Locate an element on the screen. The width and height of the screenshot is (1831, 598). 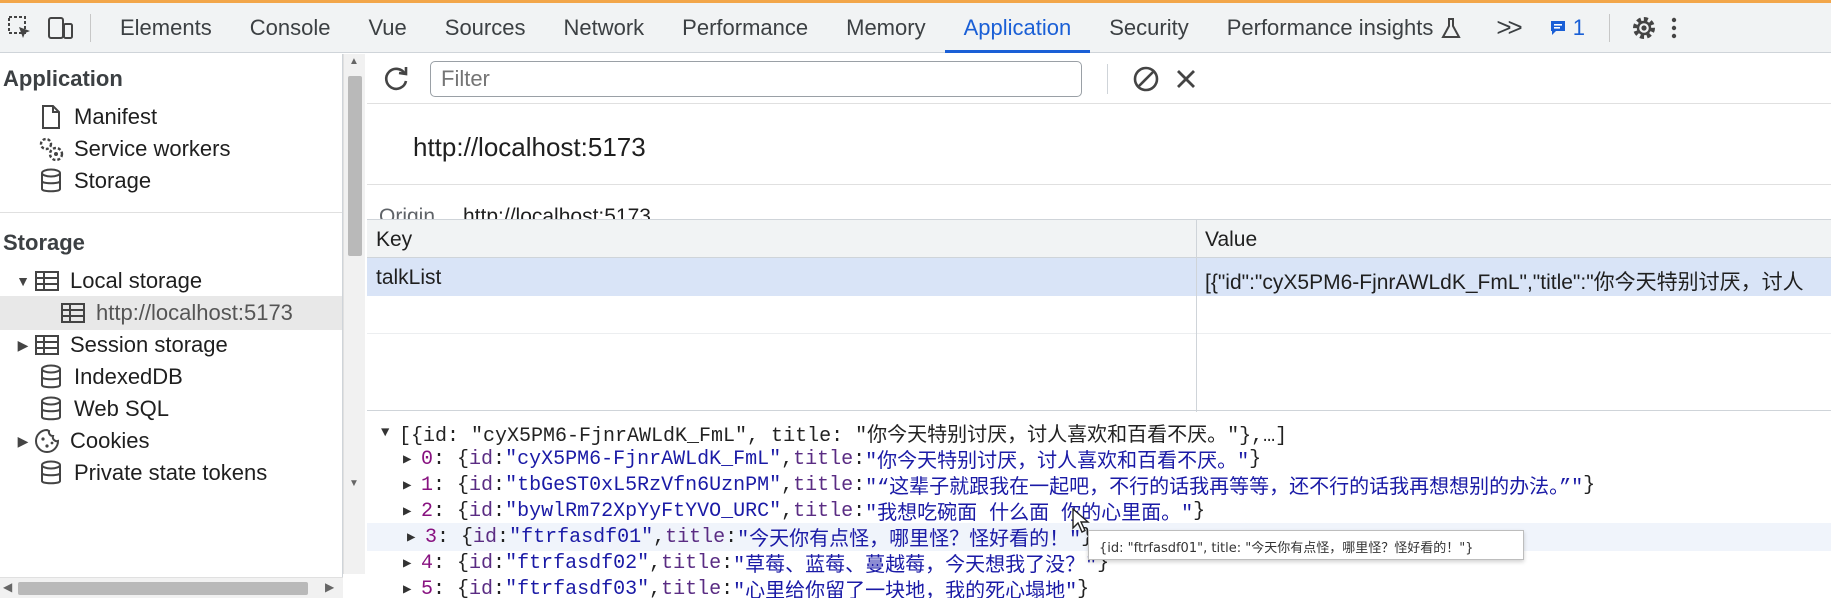
tab-elements: Elements is located at coordinates (166, 28).